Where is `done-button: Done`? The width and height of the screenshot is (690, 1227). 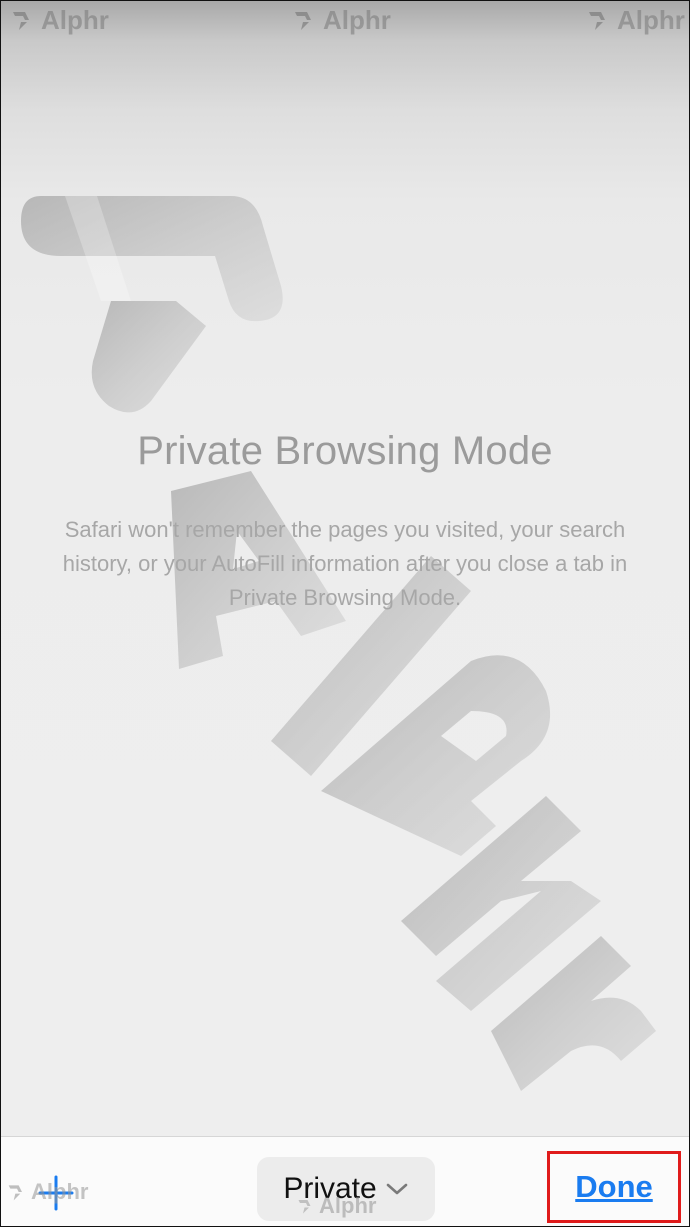
done-button: Done is located at coordinates (614, 1187).